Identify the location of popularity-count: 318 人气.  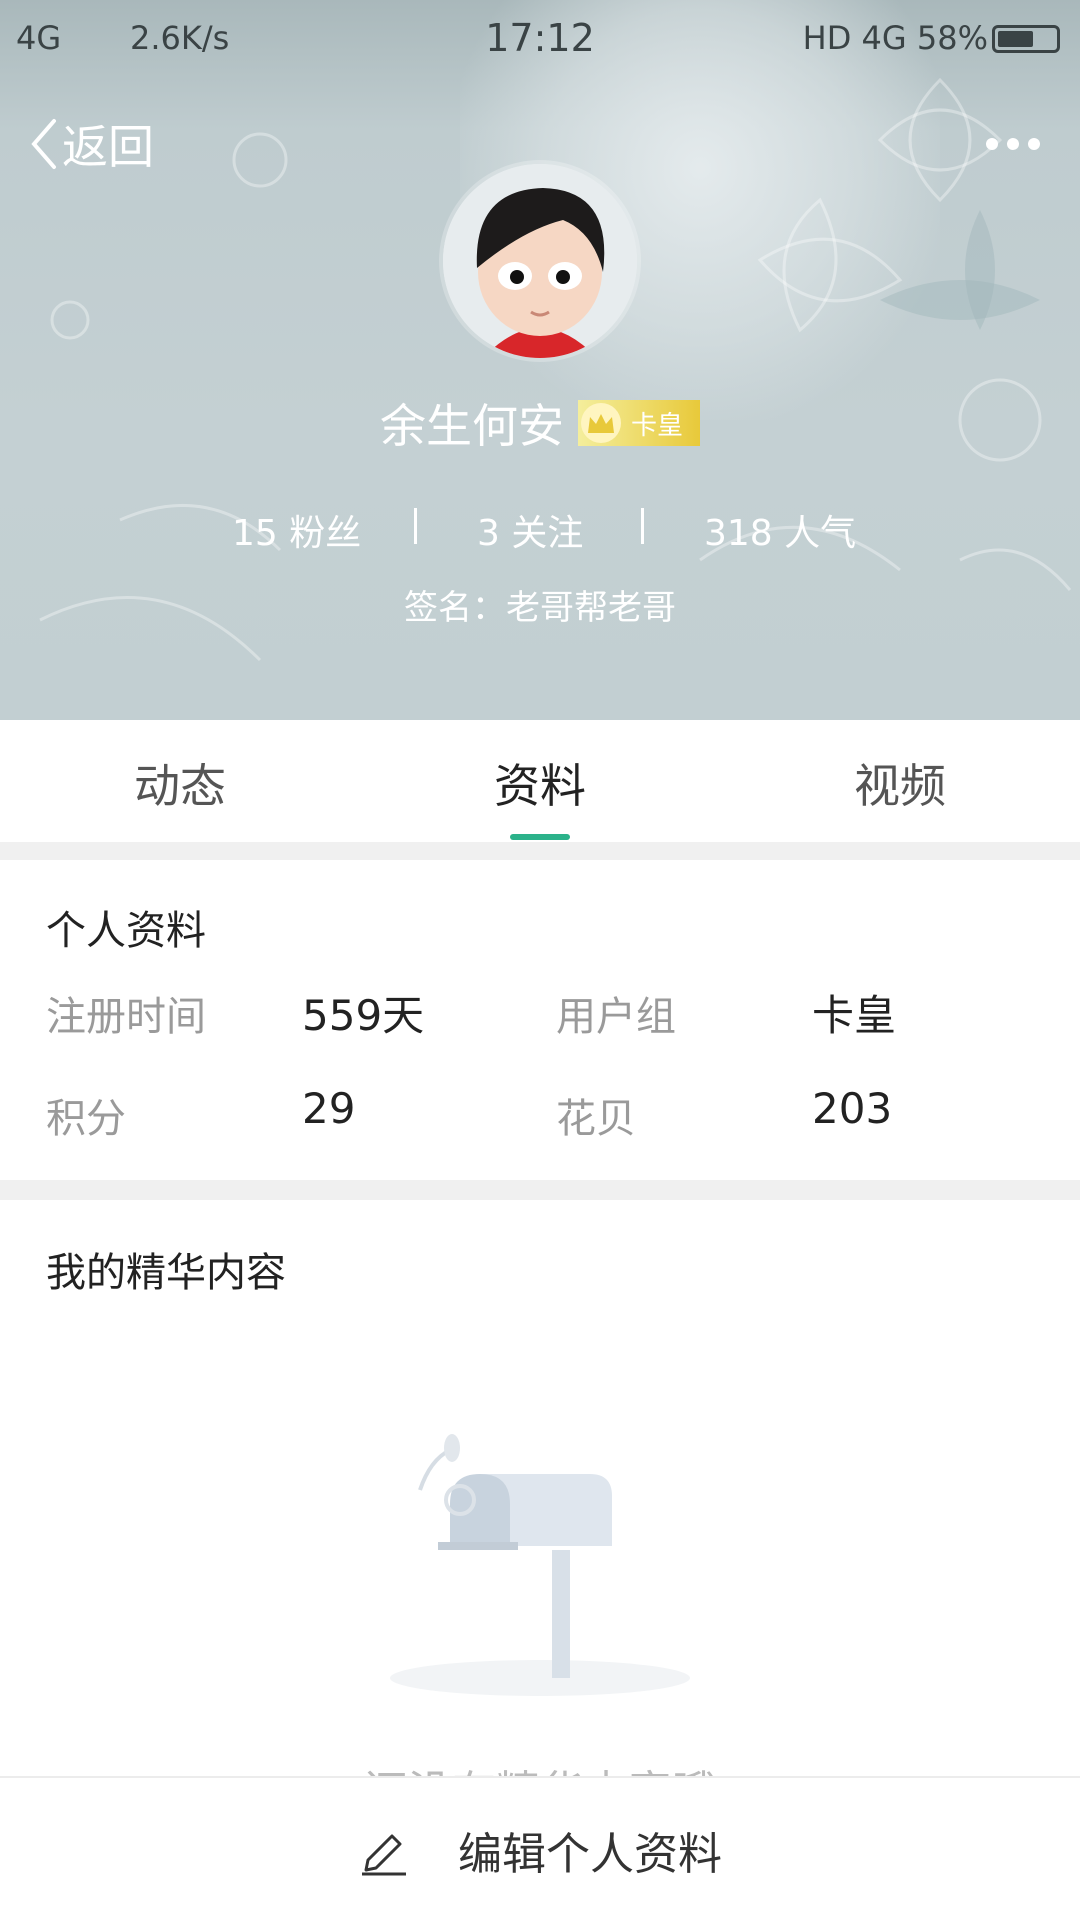
(780, 533).